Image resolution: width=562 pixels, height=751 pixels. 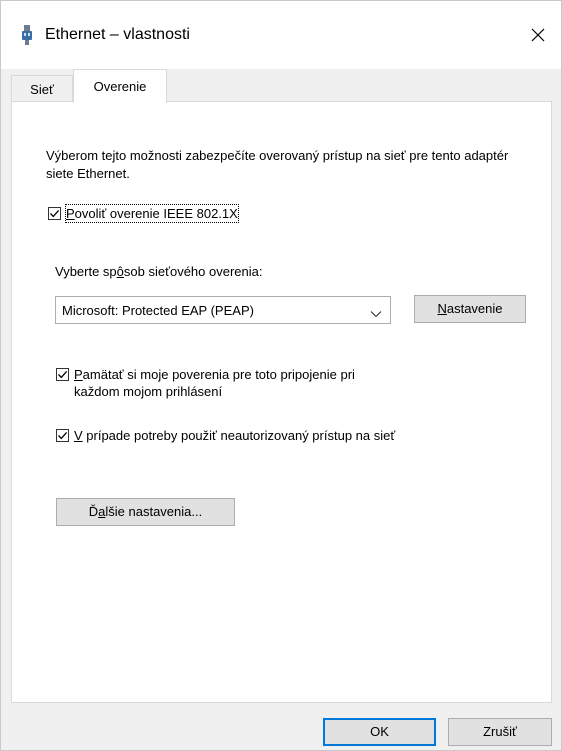 I want to click on auth-method-label-part1: Vyberte sp, so click(x=86, y=271).